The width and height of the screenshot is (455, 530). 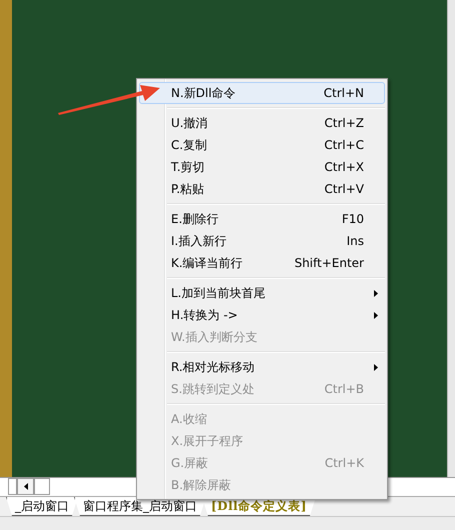 What do you see at coordinates (262, 219) in the screenshot?
I see `menu-item: E.删除行 F10` at bounding box center [262, 219].